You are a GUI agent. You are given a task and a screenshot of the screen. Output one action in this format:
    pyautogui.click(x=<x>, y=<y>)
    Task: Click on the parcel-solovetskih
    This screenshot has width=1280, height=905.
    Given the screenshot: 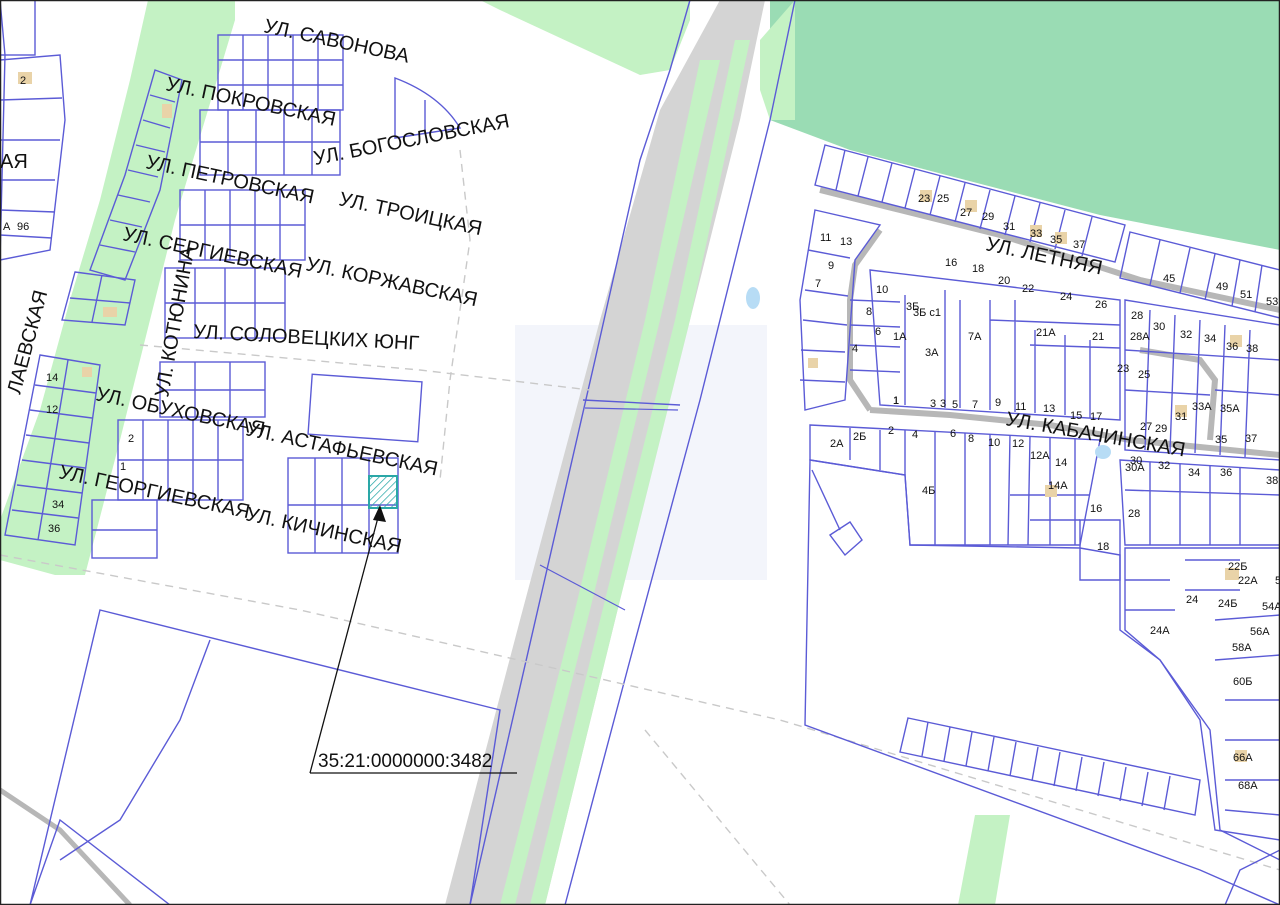 What is the action you would take?
    pyautogui.click(x=365, y=408)
    